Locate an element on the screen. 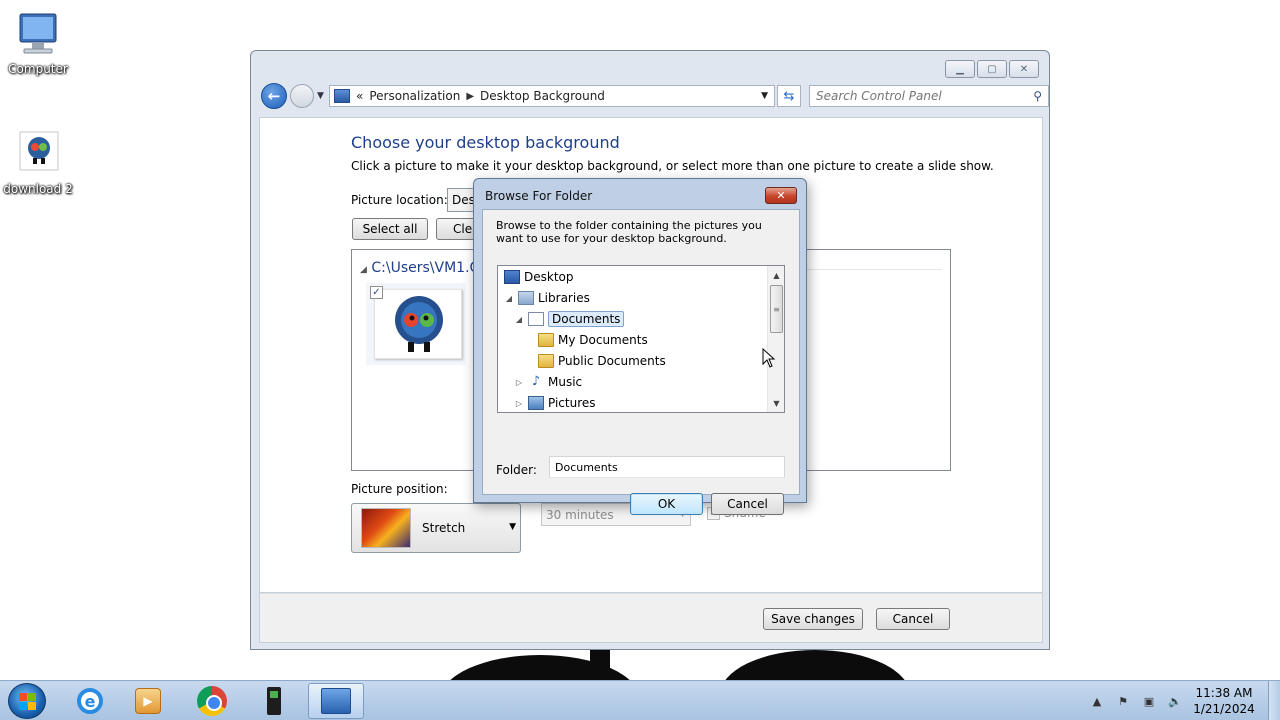 The height and width of the screenshot is (720, 1280). save-changes-button: Save changes is located at coordinates (813, 619).